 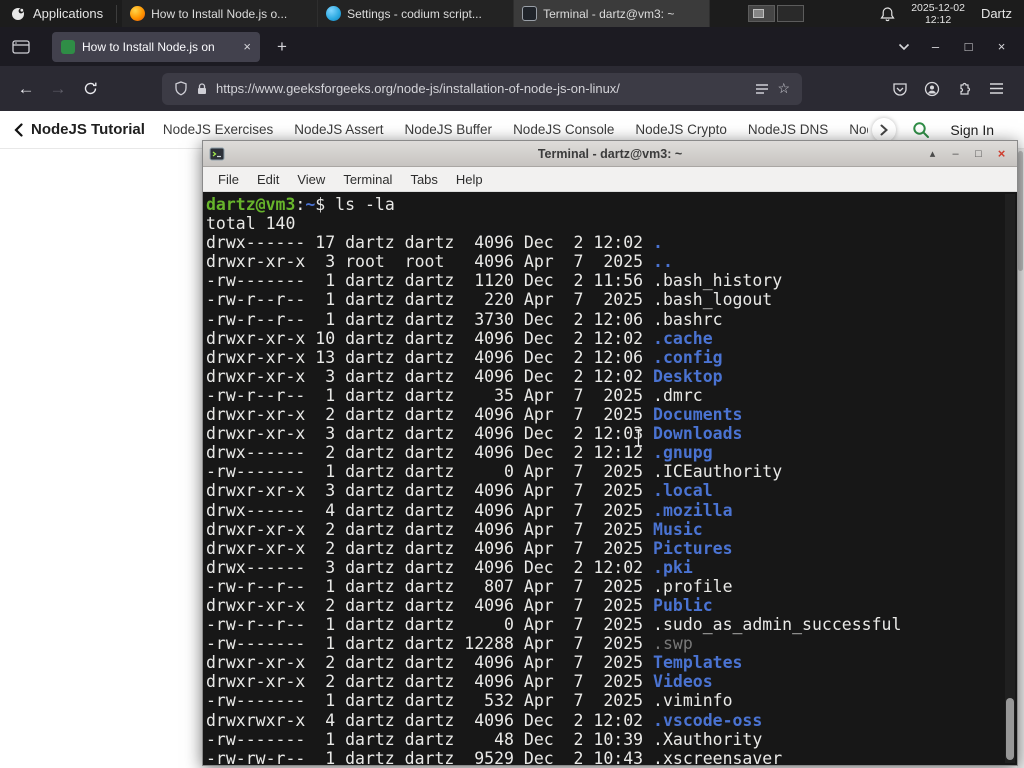 I want to click on back-button: ←, so click(x=26, y=89).